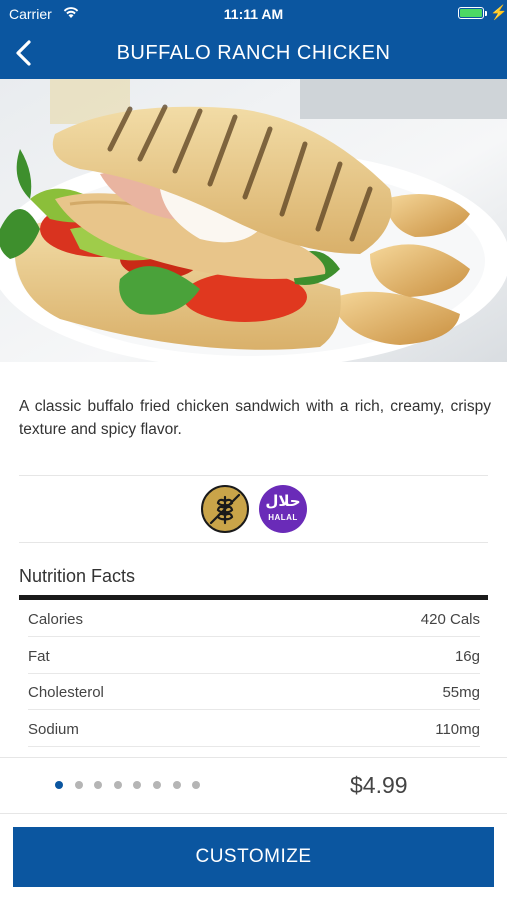 This screenshot has height=900, width=507. Describe the element at coordinates (471, 13) in the screenshot. I see `battery-icon` at that location.